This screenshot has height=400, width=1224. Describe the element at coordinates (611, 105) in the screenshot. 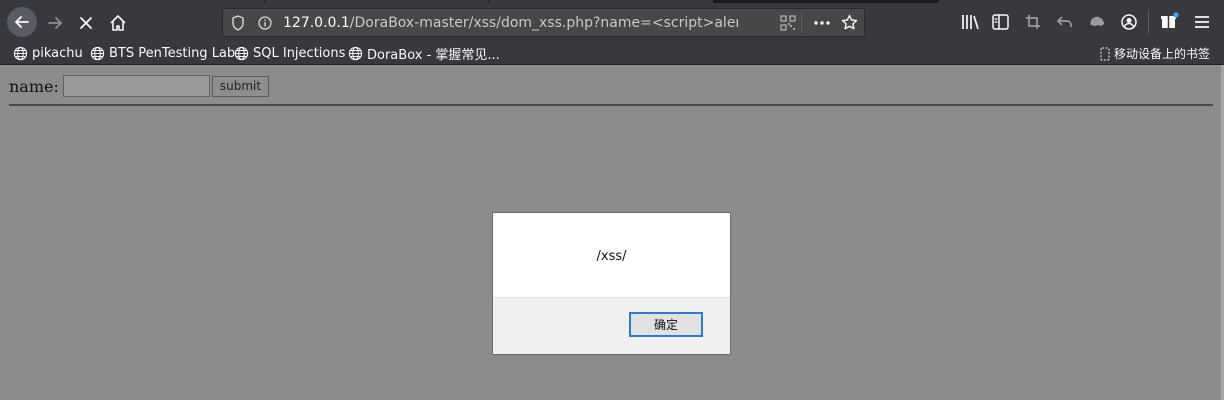

I see `horizontal-rule` at that location.